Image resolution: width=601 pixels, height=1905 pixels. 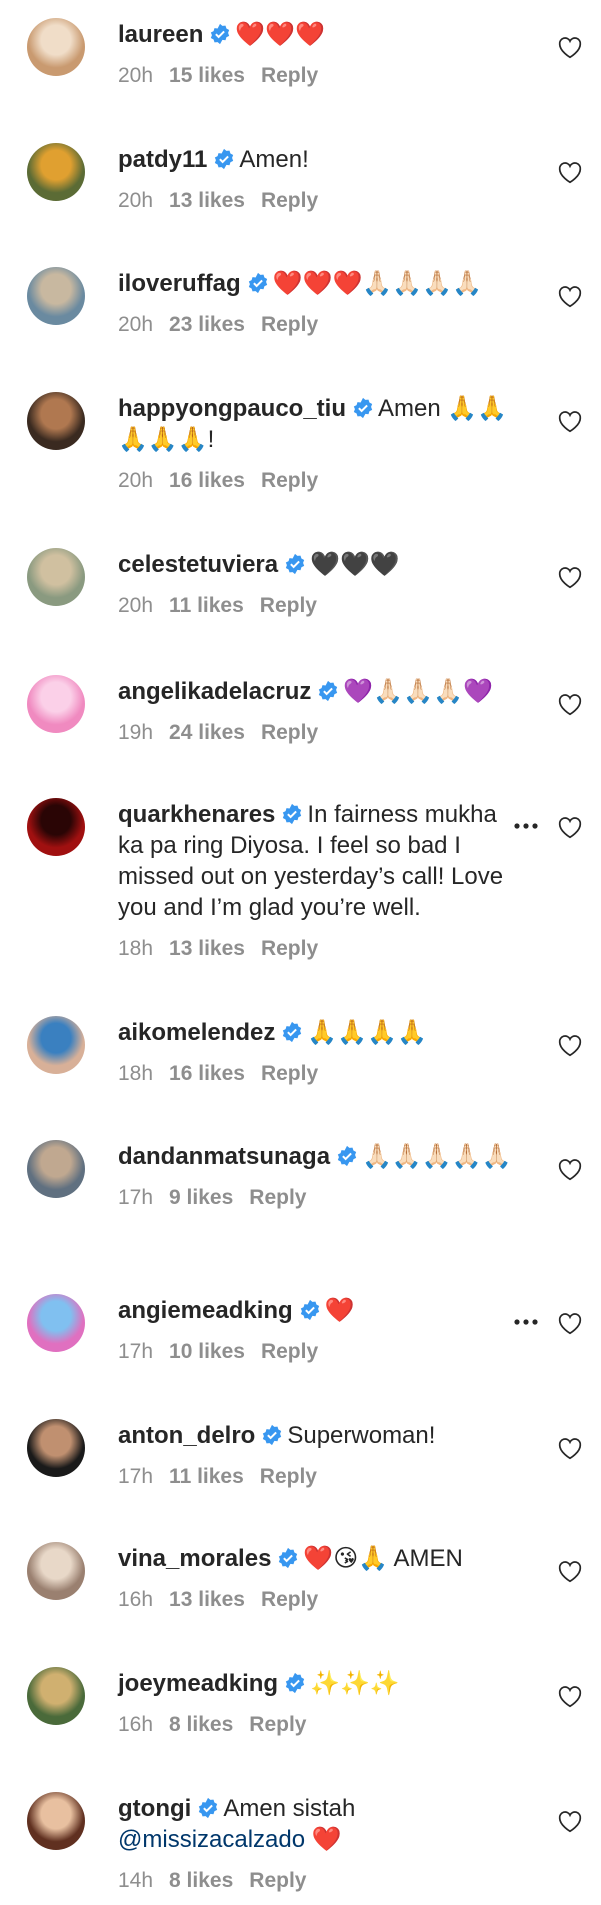 What do you see at coordinates (160, 34) in the screenshot?
I see `username-link: laureen` at bounding box center [160, 34].